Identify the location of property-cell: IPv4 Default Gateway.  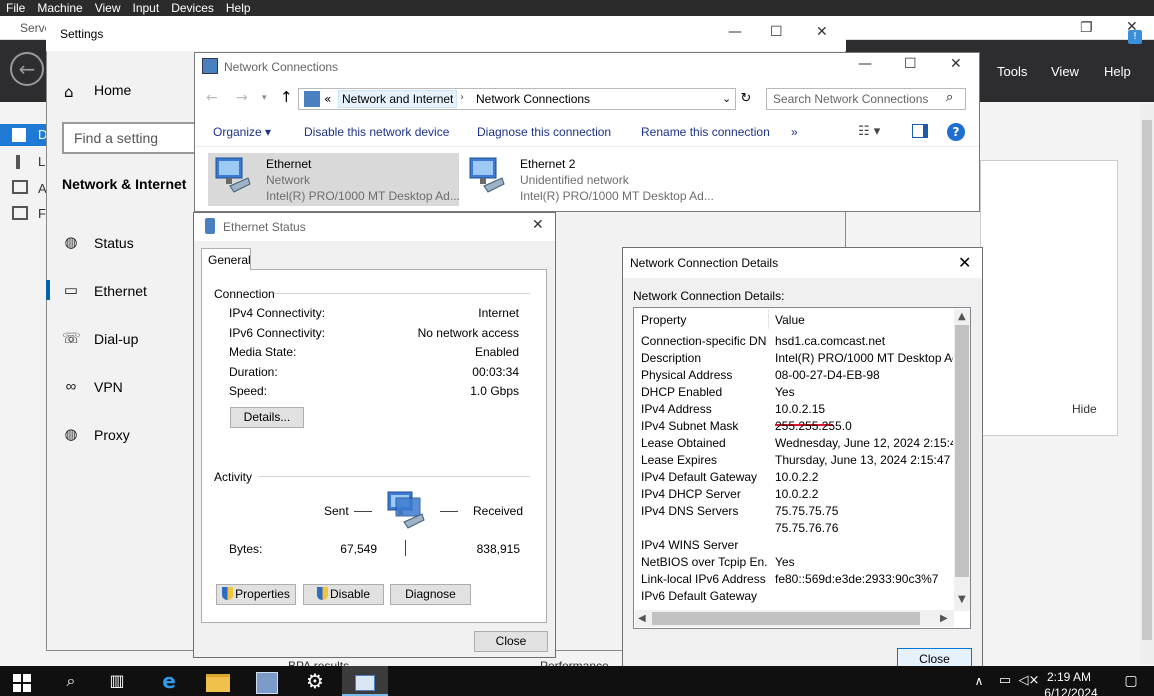
(699, 477).